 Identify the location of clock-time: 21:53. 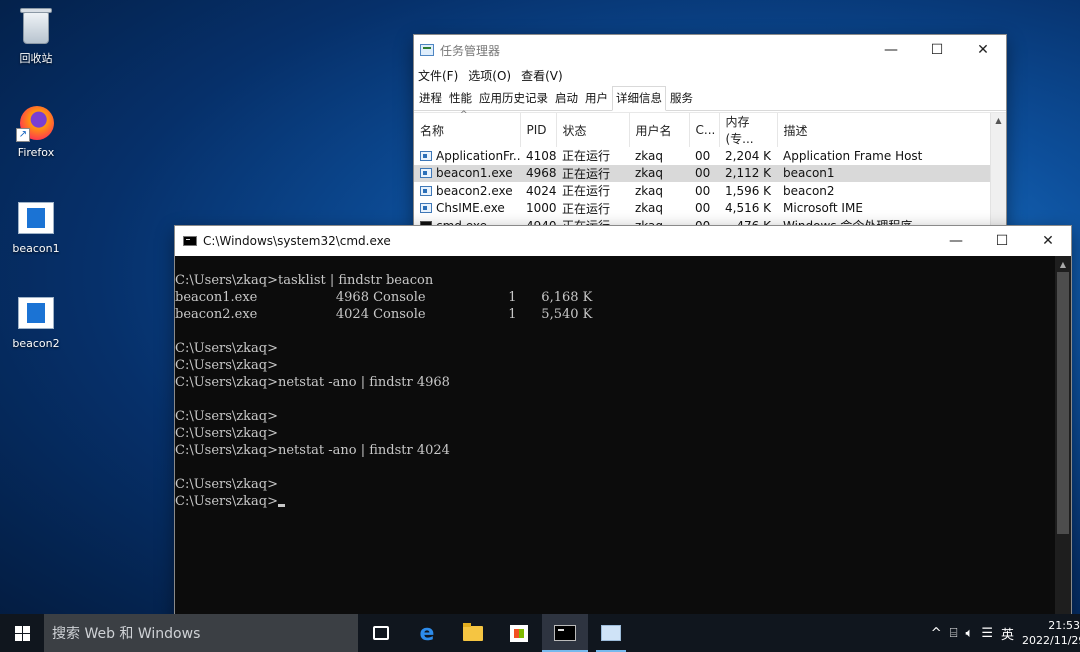
(1064, 625).